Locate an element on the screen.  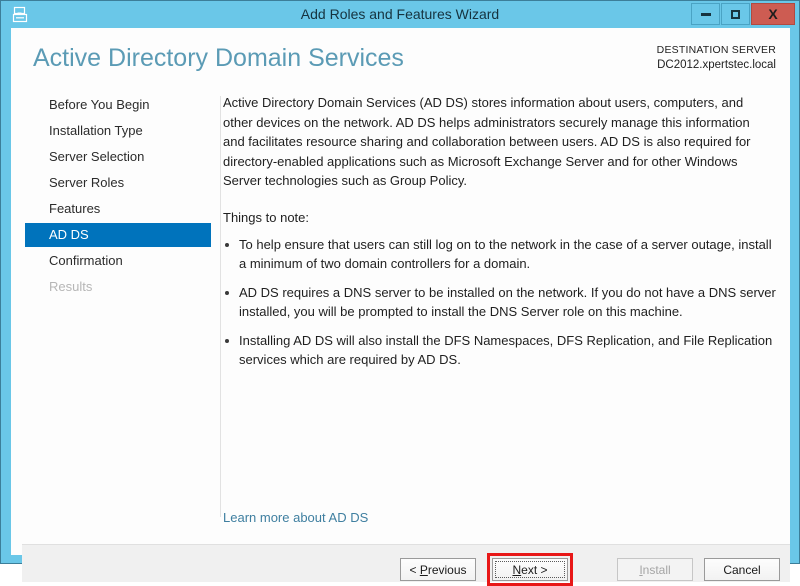
minimize-icon is located at coordinates (705, 14).